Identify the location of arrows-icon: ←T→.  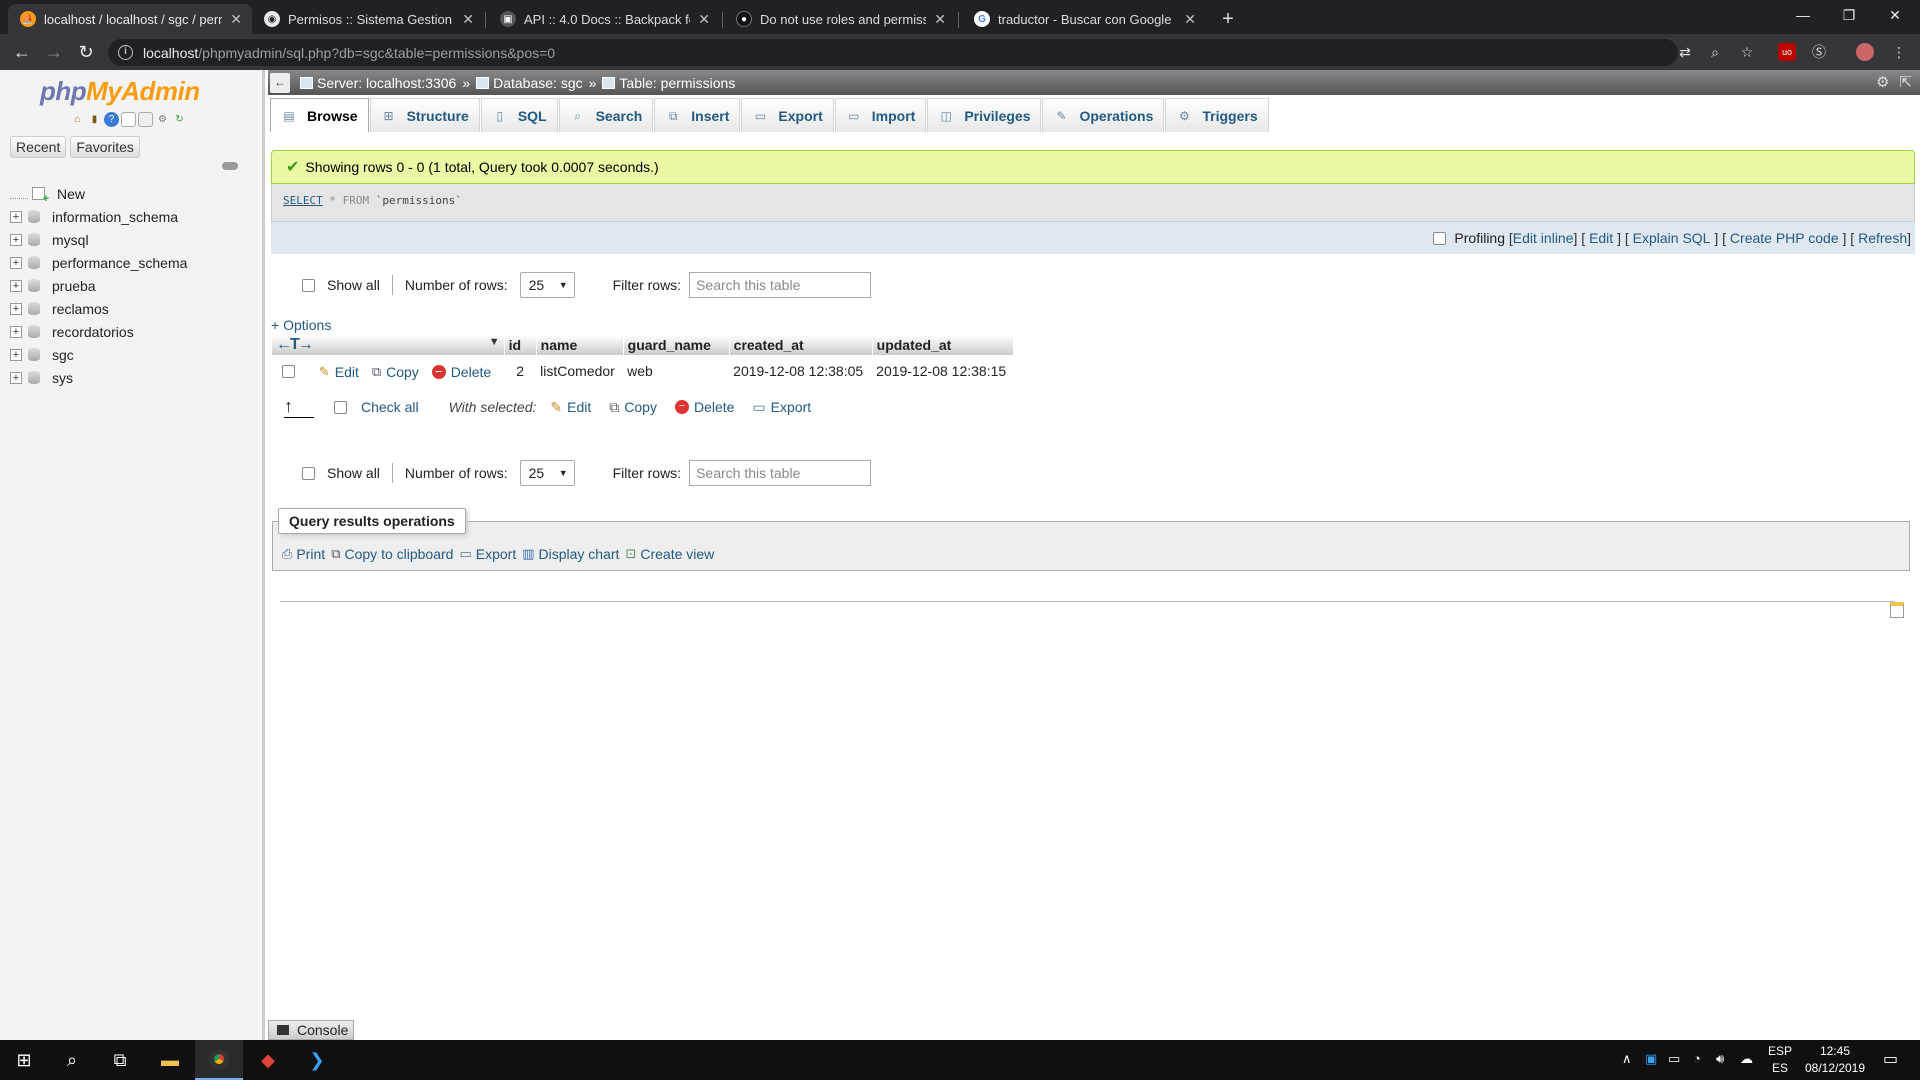
(295, 344).